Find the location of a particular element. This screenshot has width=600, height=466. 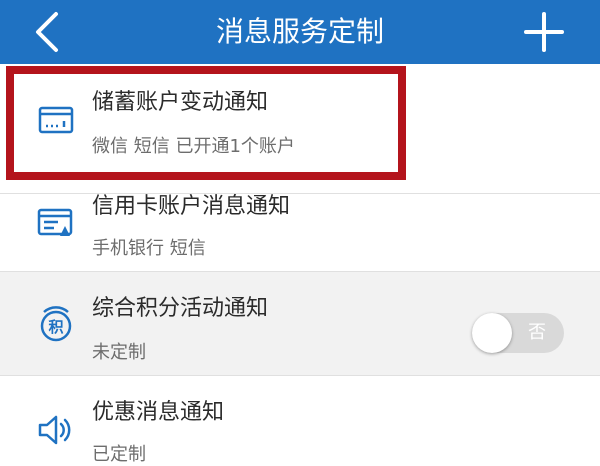

page-title: 消息服务定制 is located at coordinates (299, 31).